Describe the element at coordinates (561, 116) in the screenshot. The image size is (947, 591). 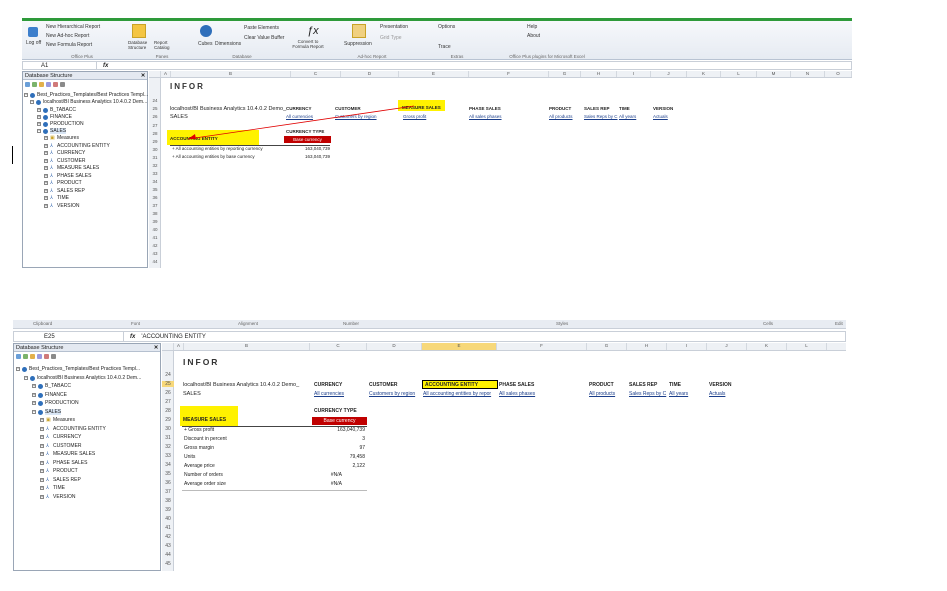
I see `dim-value-link: All products` at that location.